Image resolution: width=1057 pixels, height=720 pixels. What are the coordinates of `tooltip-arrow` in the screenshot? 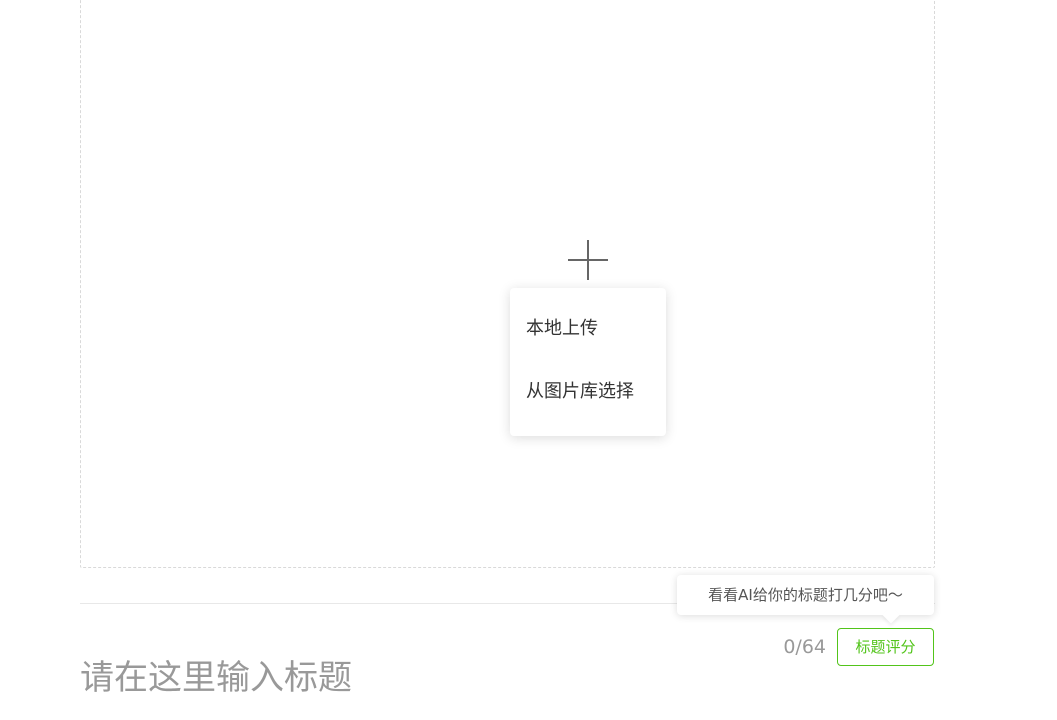 It's located at (891, 615).